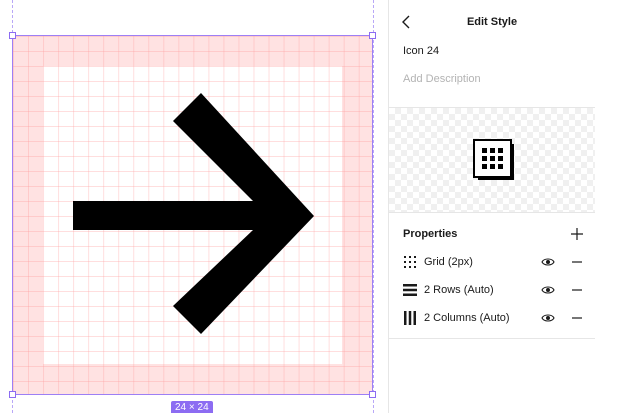  What do you see at coordinates (421, 51) in the screenshot?
I see `style-name-field: Icon 24` at bounding box center [421, 51].